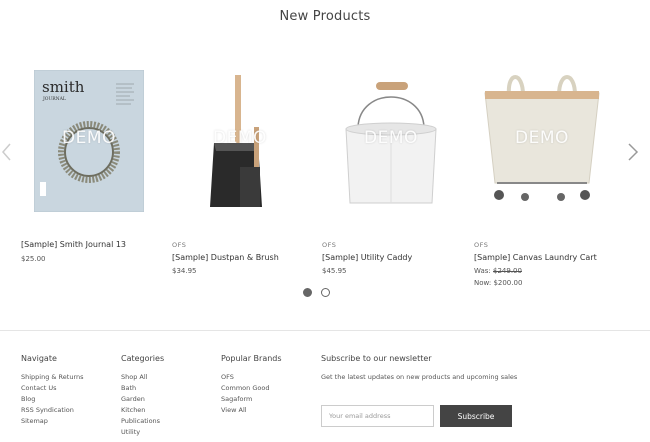 The width and height of the screenshot is (650, 442). I want to click on chevron-right-icon, so click(633, 152).